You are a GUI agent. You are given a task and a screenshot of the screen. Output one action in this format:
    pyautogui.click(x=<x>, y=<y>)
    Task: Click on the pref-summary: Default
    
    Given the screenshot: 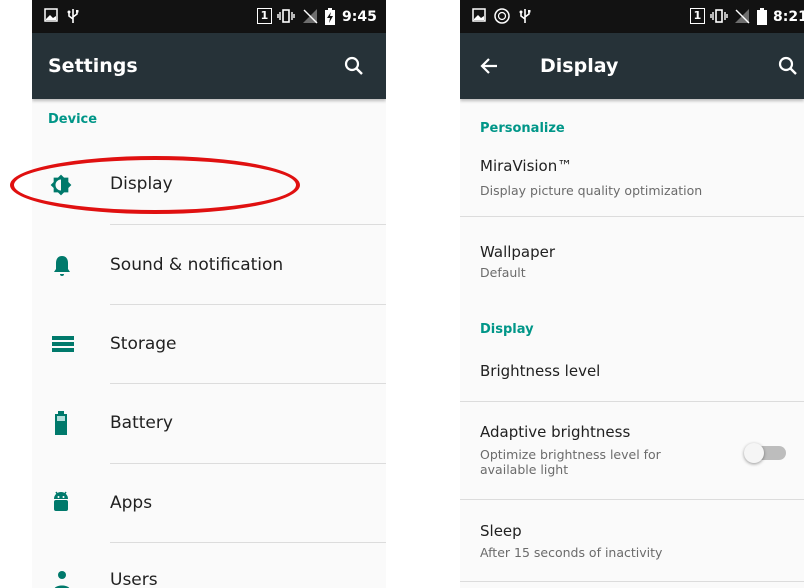 What is the action you would take?
    pyautogui.click(x=503, y=272)
    